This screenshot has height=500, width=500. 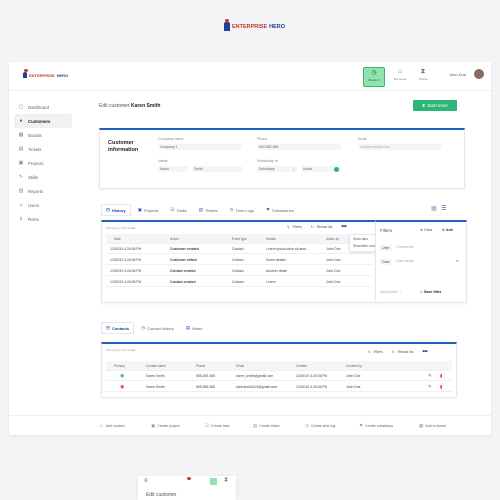 I want to click on clear-filters-button: ⊗ Clear, so click(x=426, y=230).